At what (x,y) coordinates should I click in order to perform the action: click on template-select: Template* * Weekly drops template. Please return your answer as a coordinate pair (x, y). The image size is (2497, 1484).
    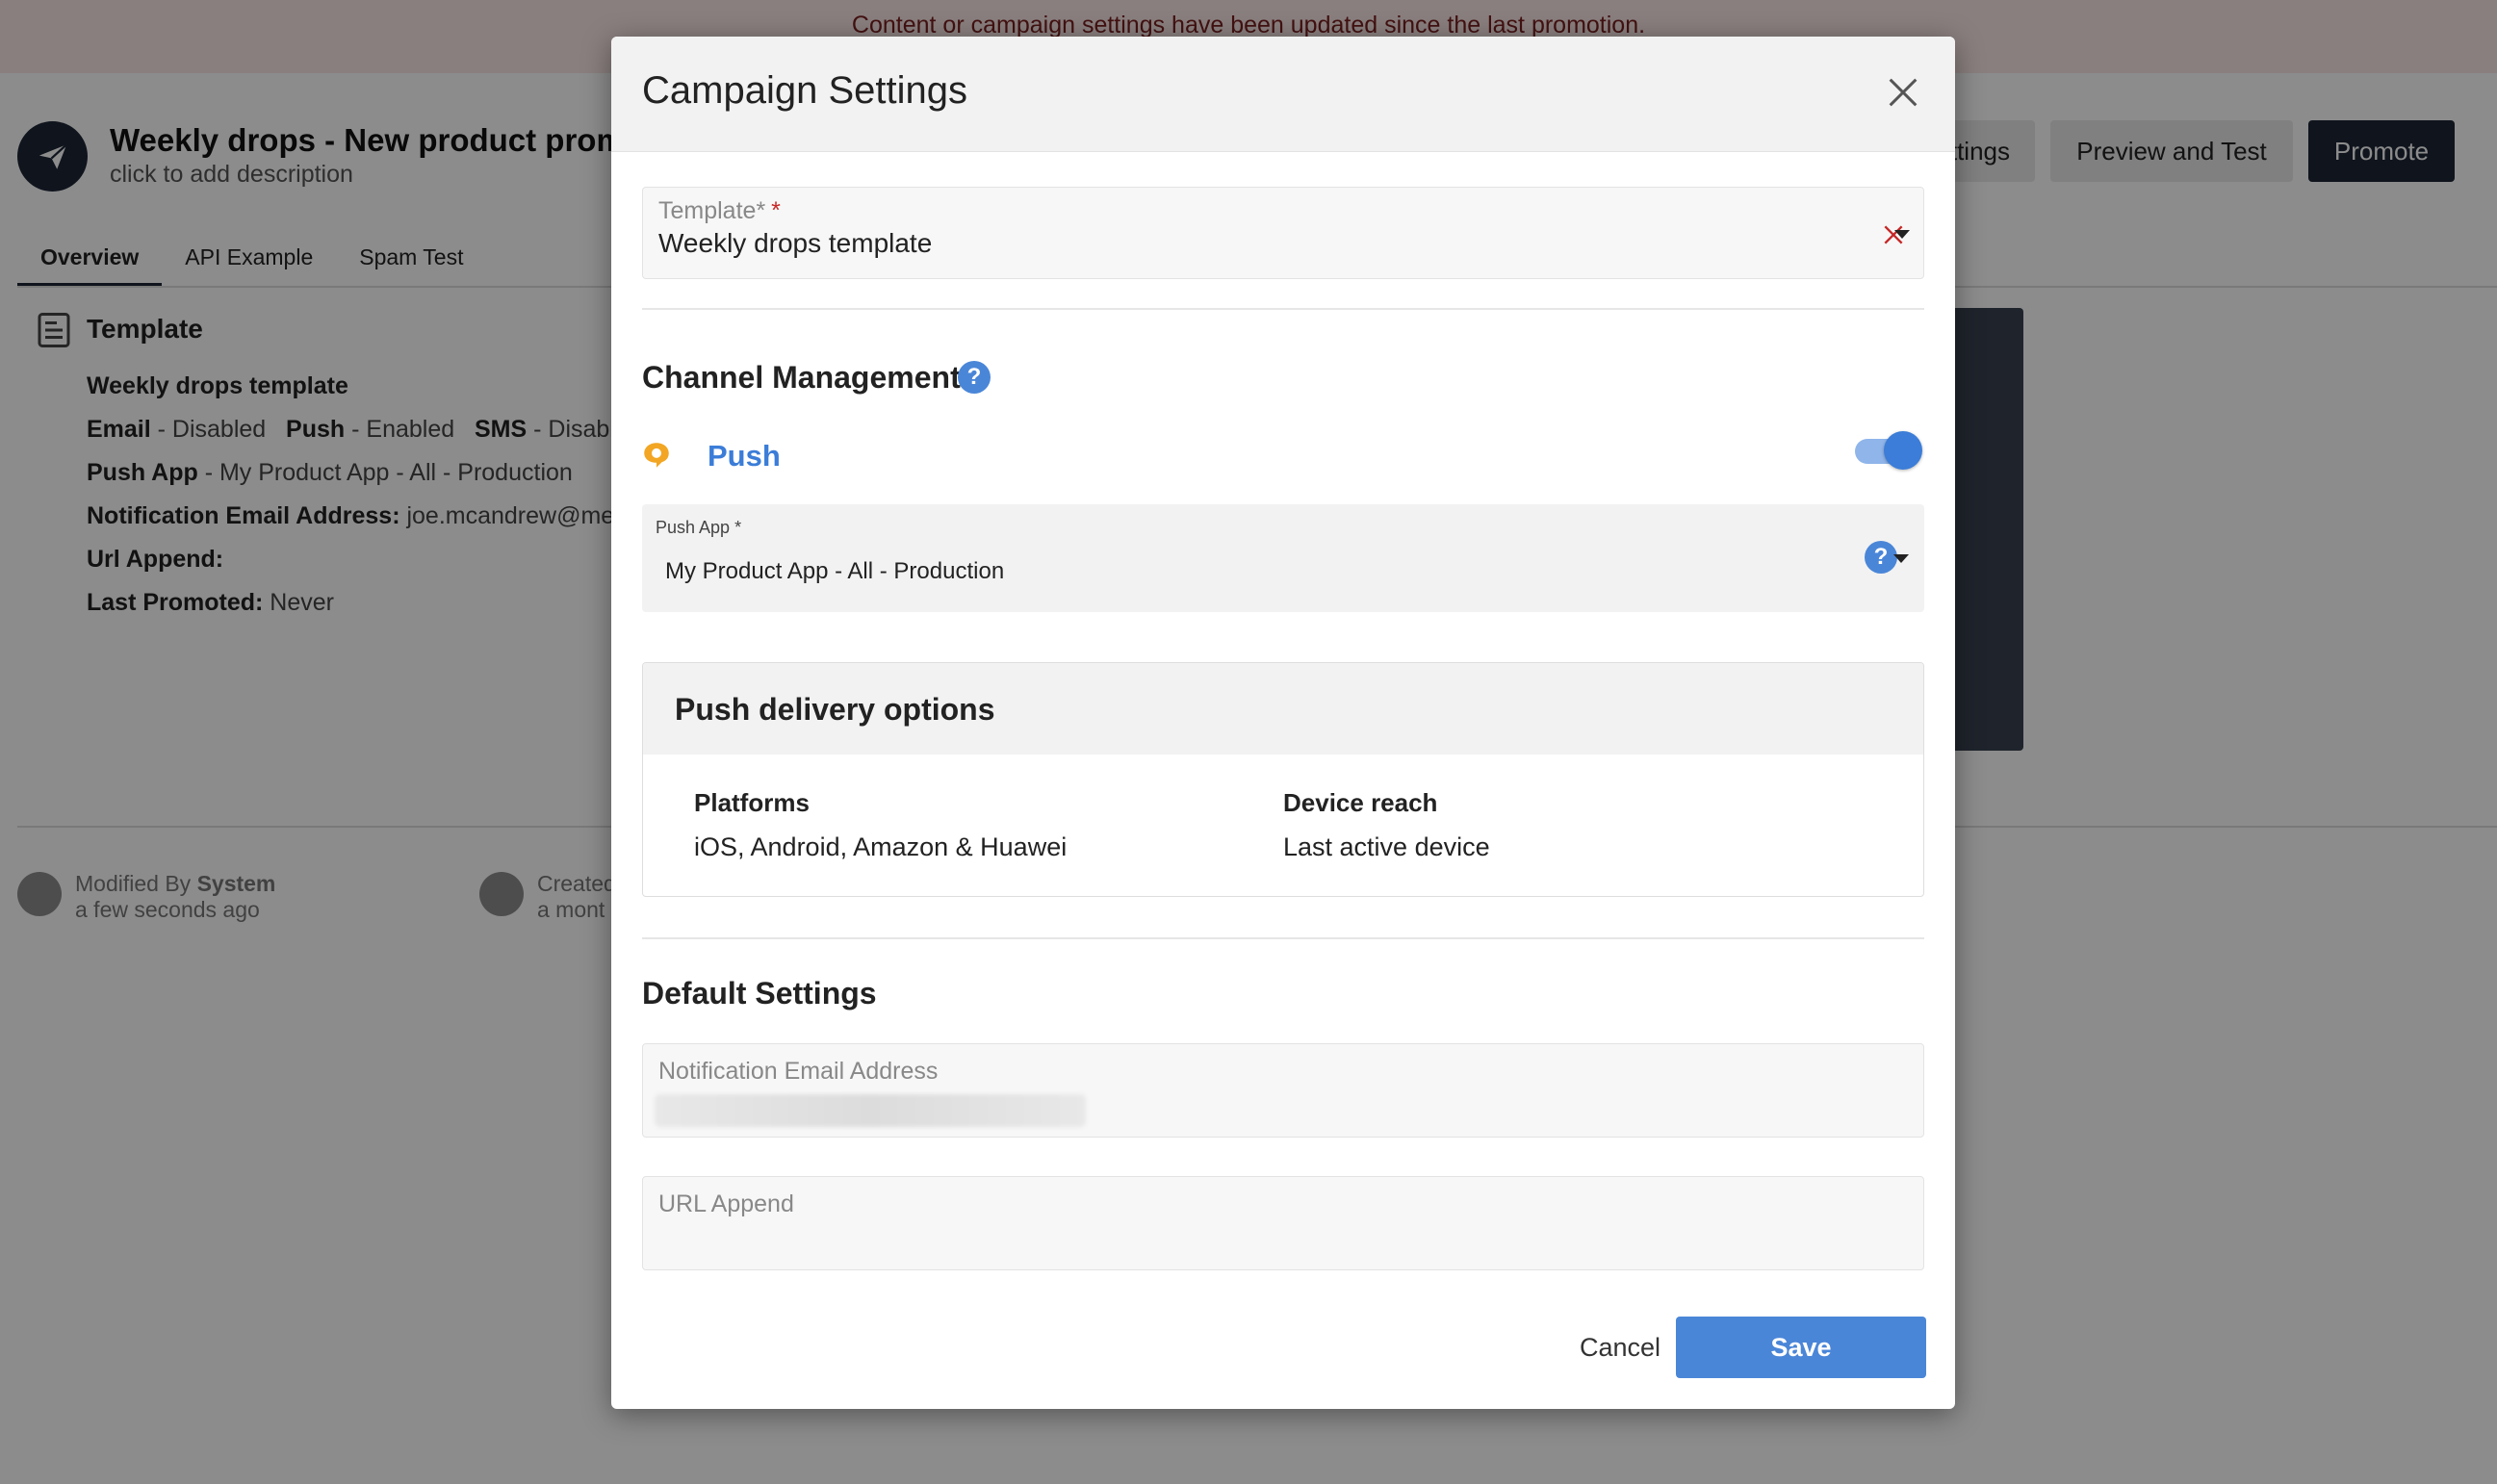
    Looking at the image, I should click on (1283, 233).